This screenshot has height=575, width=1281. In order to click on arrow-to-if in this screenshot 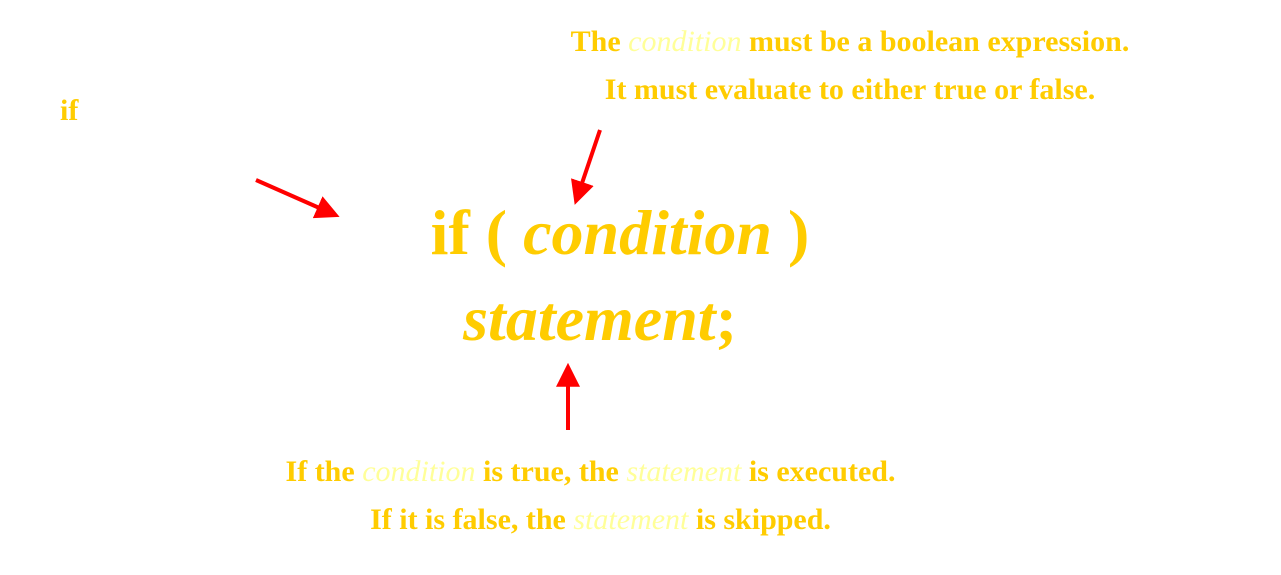, I will do `click(297, 198)`.